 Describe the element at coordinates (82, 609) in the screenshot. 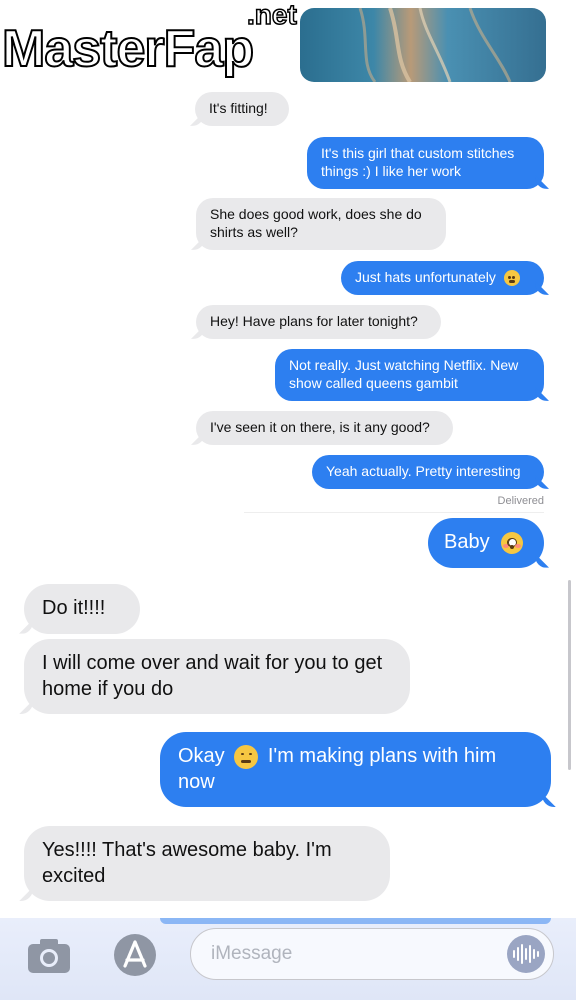

I see `message-incoming: Do it!!!!` at that location.